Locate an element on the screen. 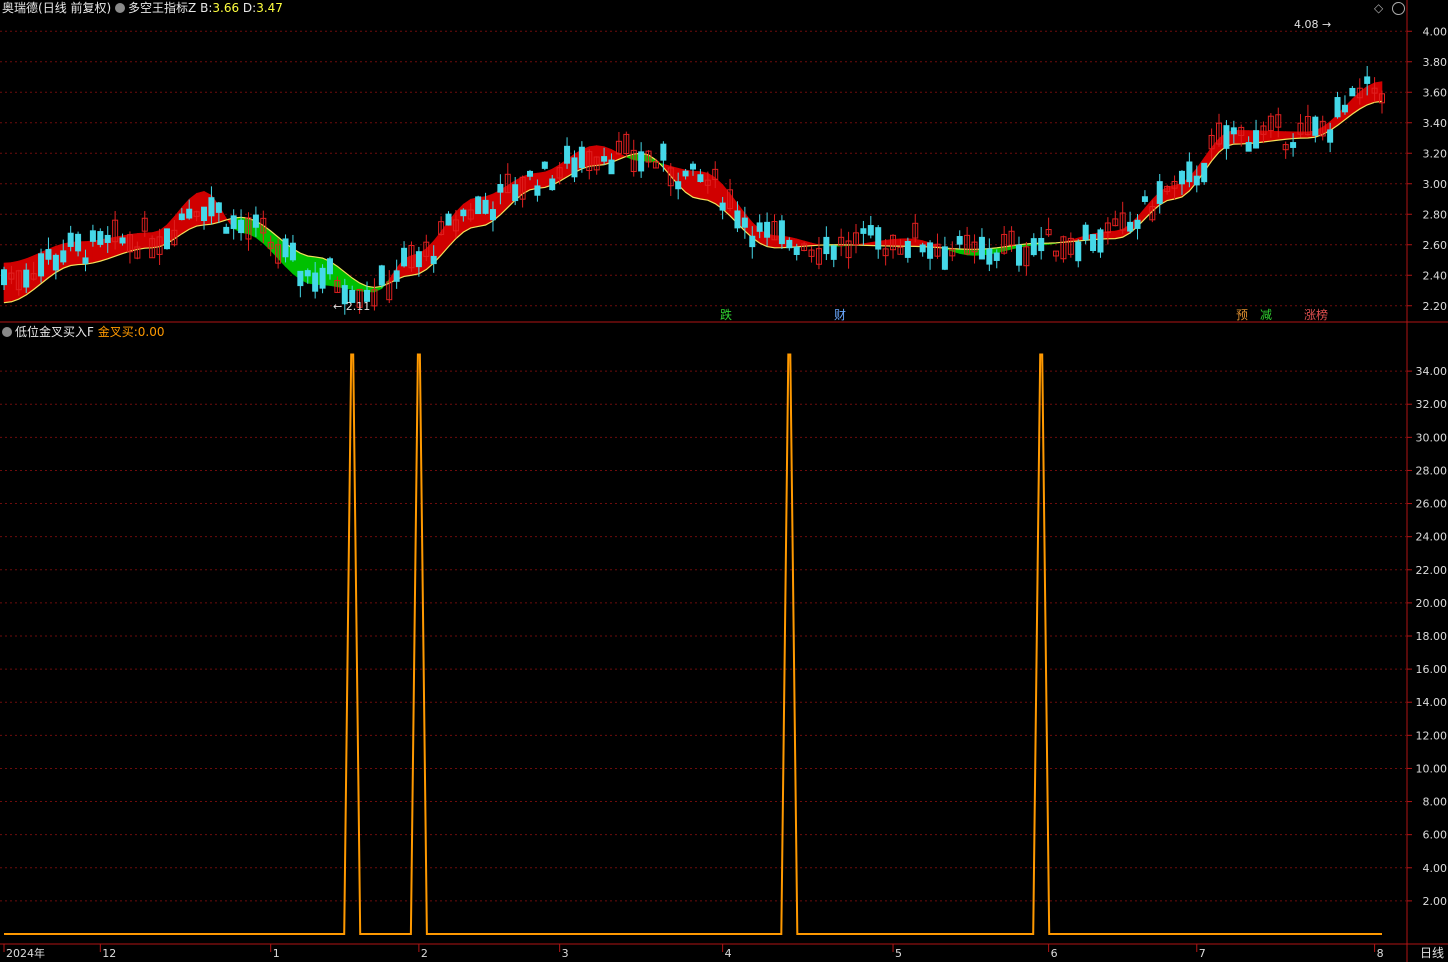 The image size is (1448, 962). circle-arrow-icon is located at coordinates (1398, 8).